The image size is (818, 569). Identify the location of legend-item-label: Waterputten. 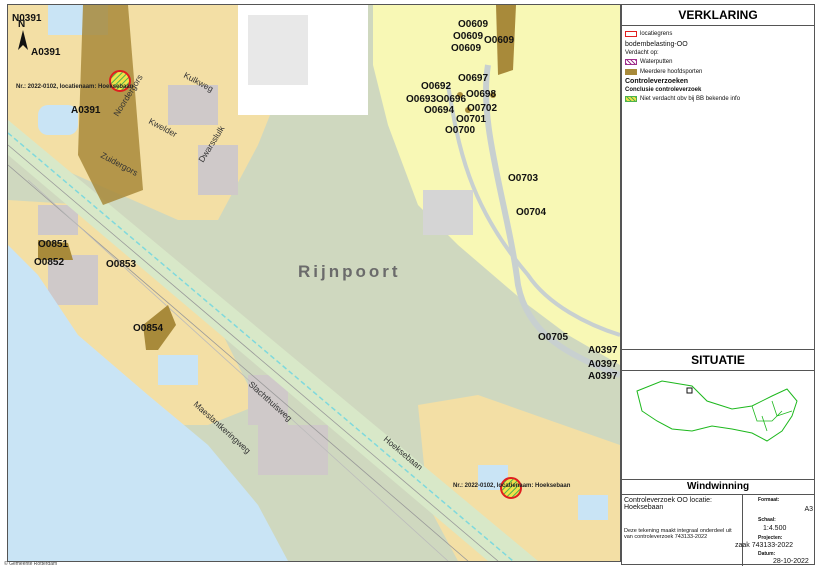
(656, 62).